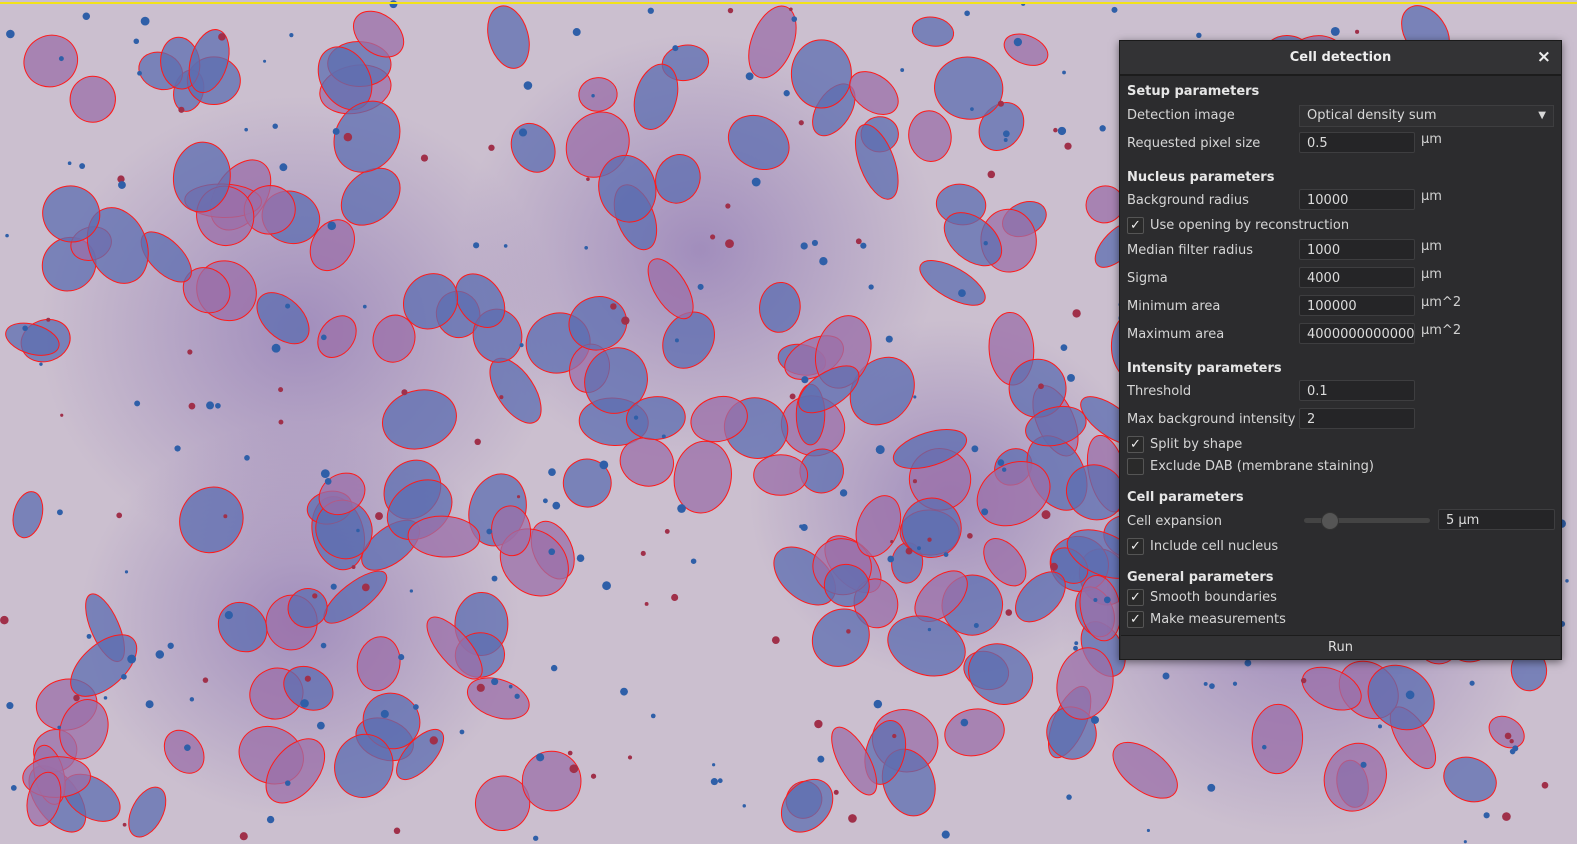  Describe the element at coordinates (1431, 274) in the screenshot. I see `sigma-unit: µm` at that location.